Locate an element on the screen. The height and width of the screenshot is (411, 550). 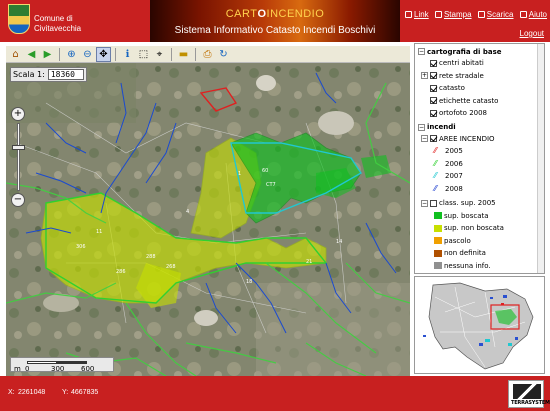
legend-item-2005: ⁄⁄ 2005 is located at coordinates (448, 151).